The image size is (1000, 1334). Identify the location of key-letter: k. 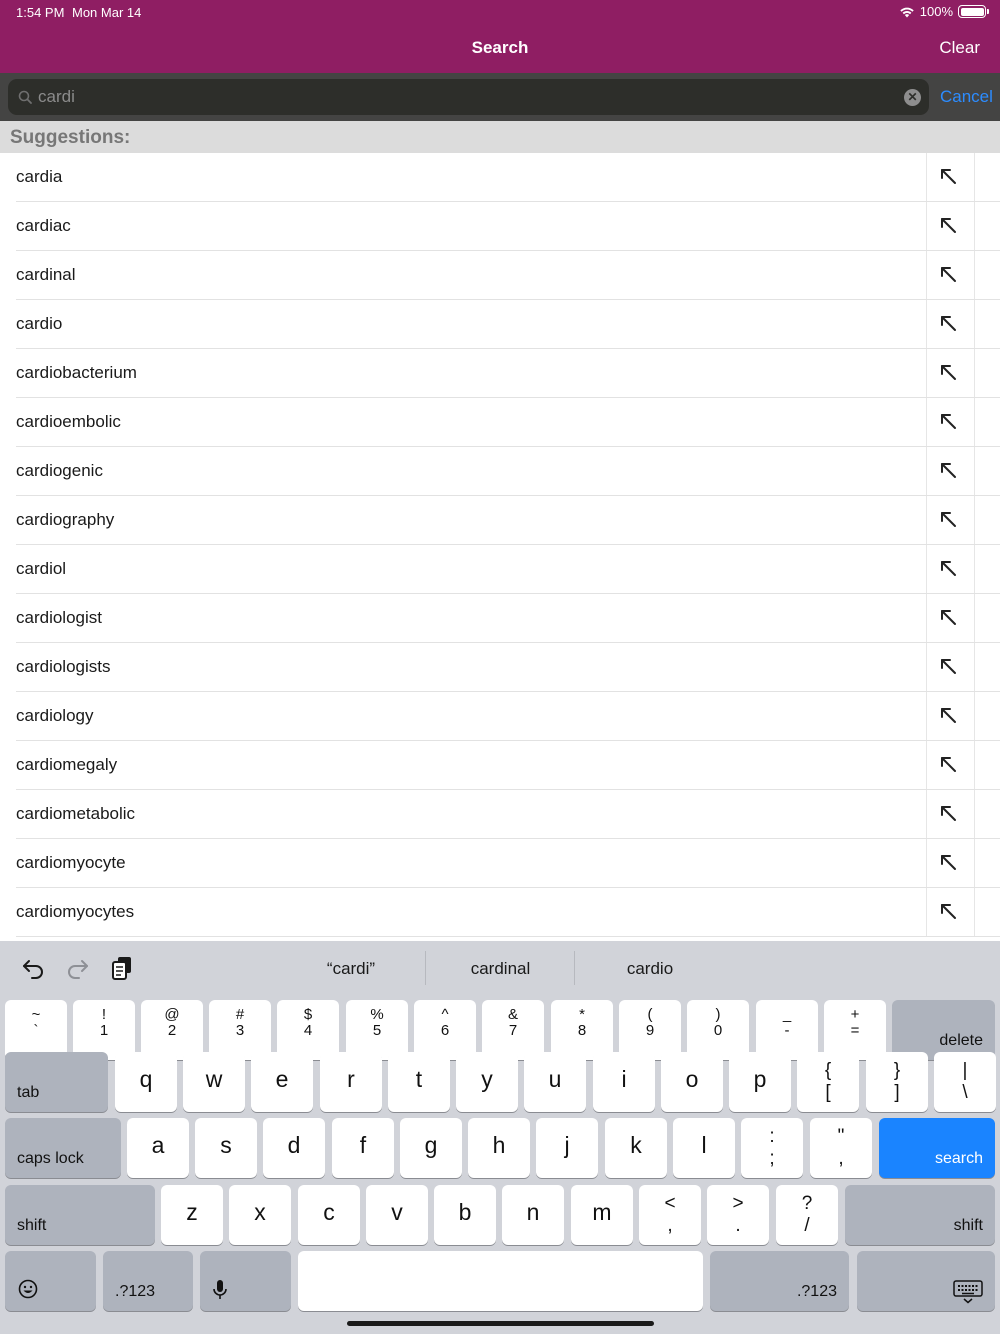
(636, 1148).